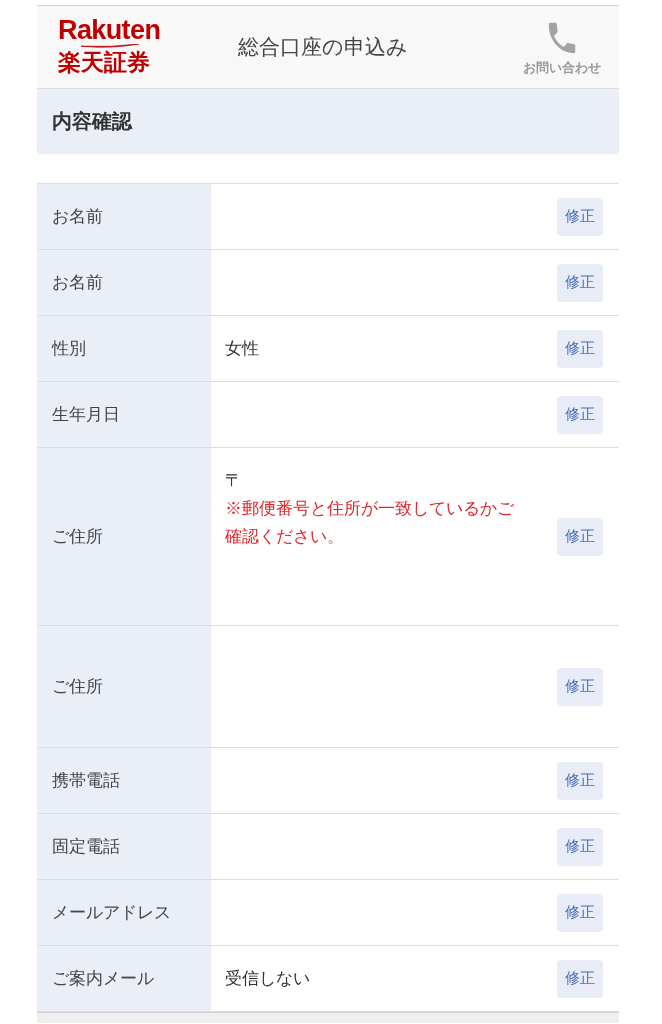  What do you see at coordinates (323, 47) in the screenshot?
I see `page-title: 総合口座の申込み` at bounding box center [323, 47].